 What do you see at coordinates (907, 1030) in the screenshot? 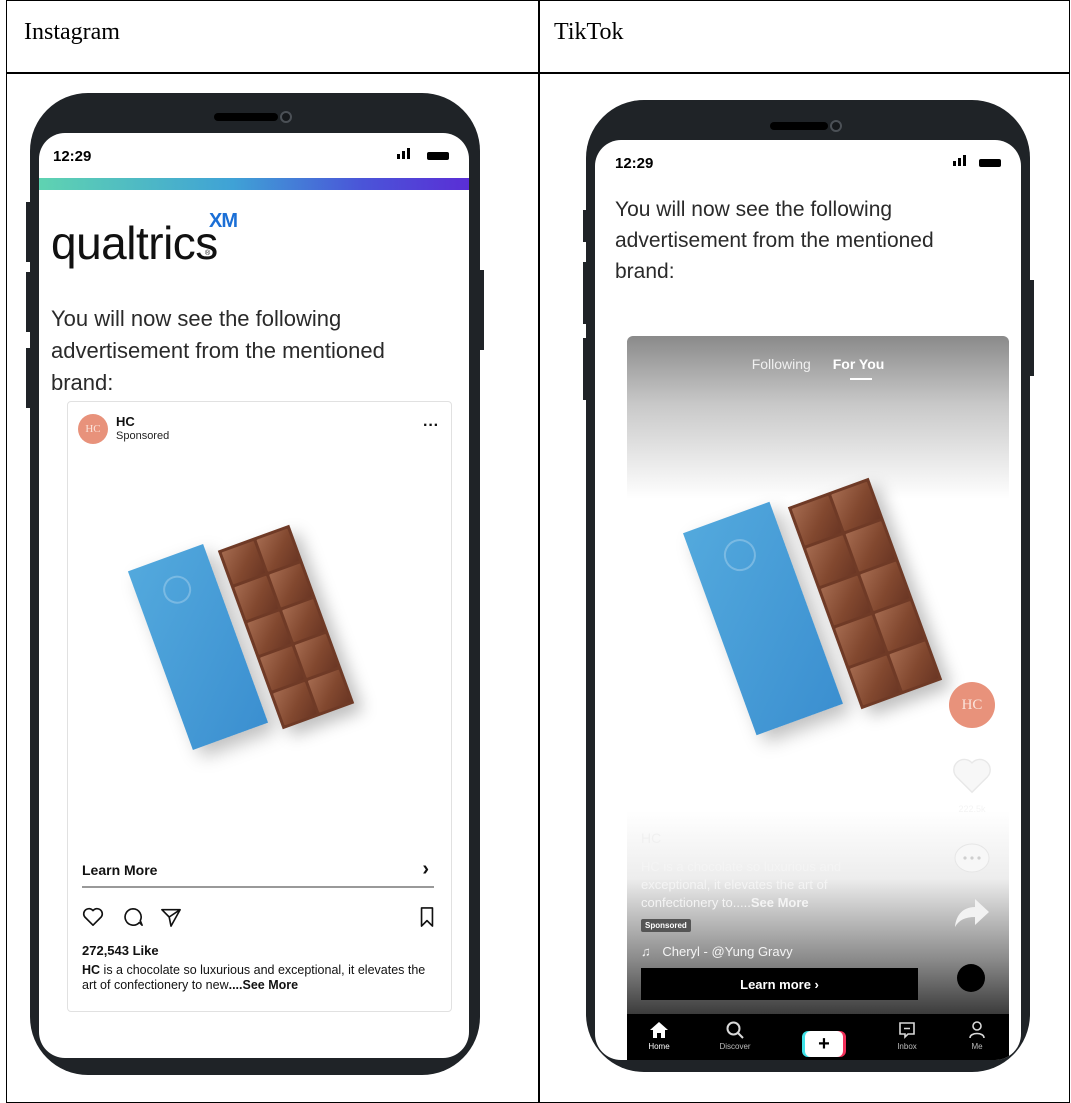
I see `inbox-icon` at bounding box center [907, 1030].